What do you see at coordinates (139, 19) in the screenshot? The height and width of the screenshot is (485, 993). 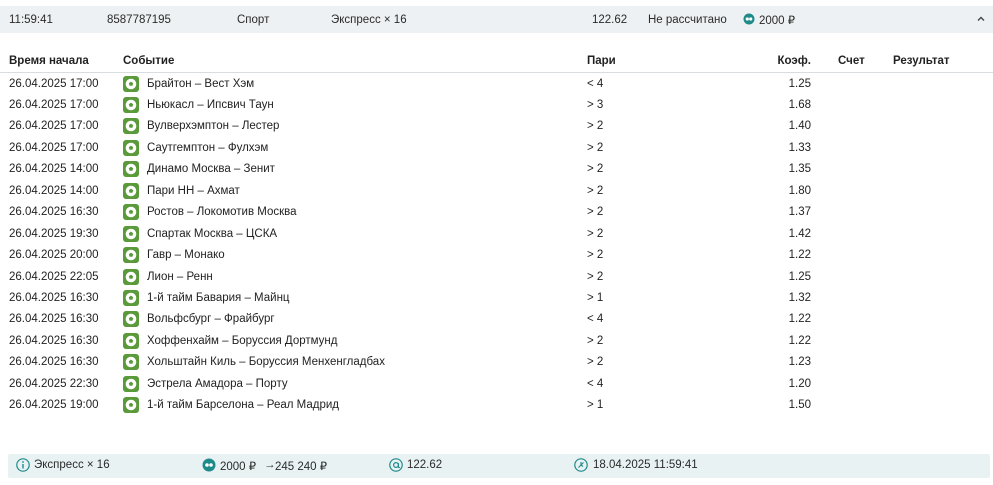 I see `bet-id: 8587787195` at bounding box center [139, 19].